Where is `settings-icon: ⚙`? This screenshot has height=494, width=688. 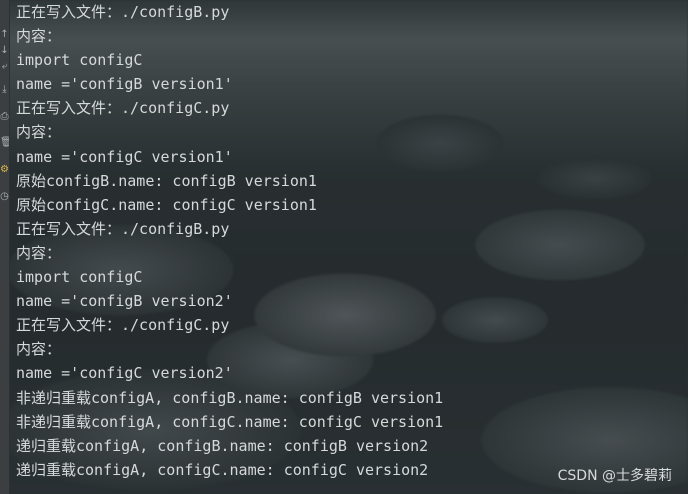 settings-icon: ⚙ is located at coordinates (4, 170).